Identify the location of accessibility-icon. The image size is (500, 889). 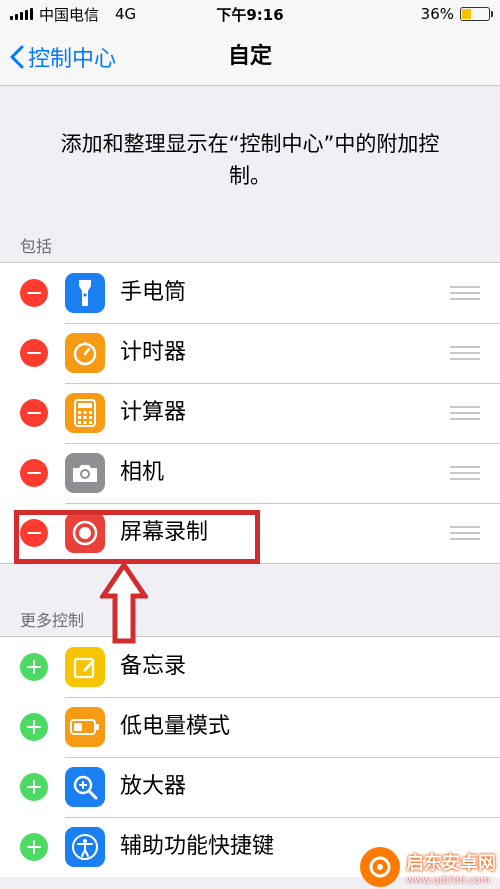
(85, 847).